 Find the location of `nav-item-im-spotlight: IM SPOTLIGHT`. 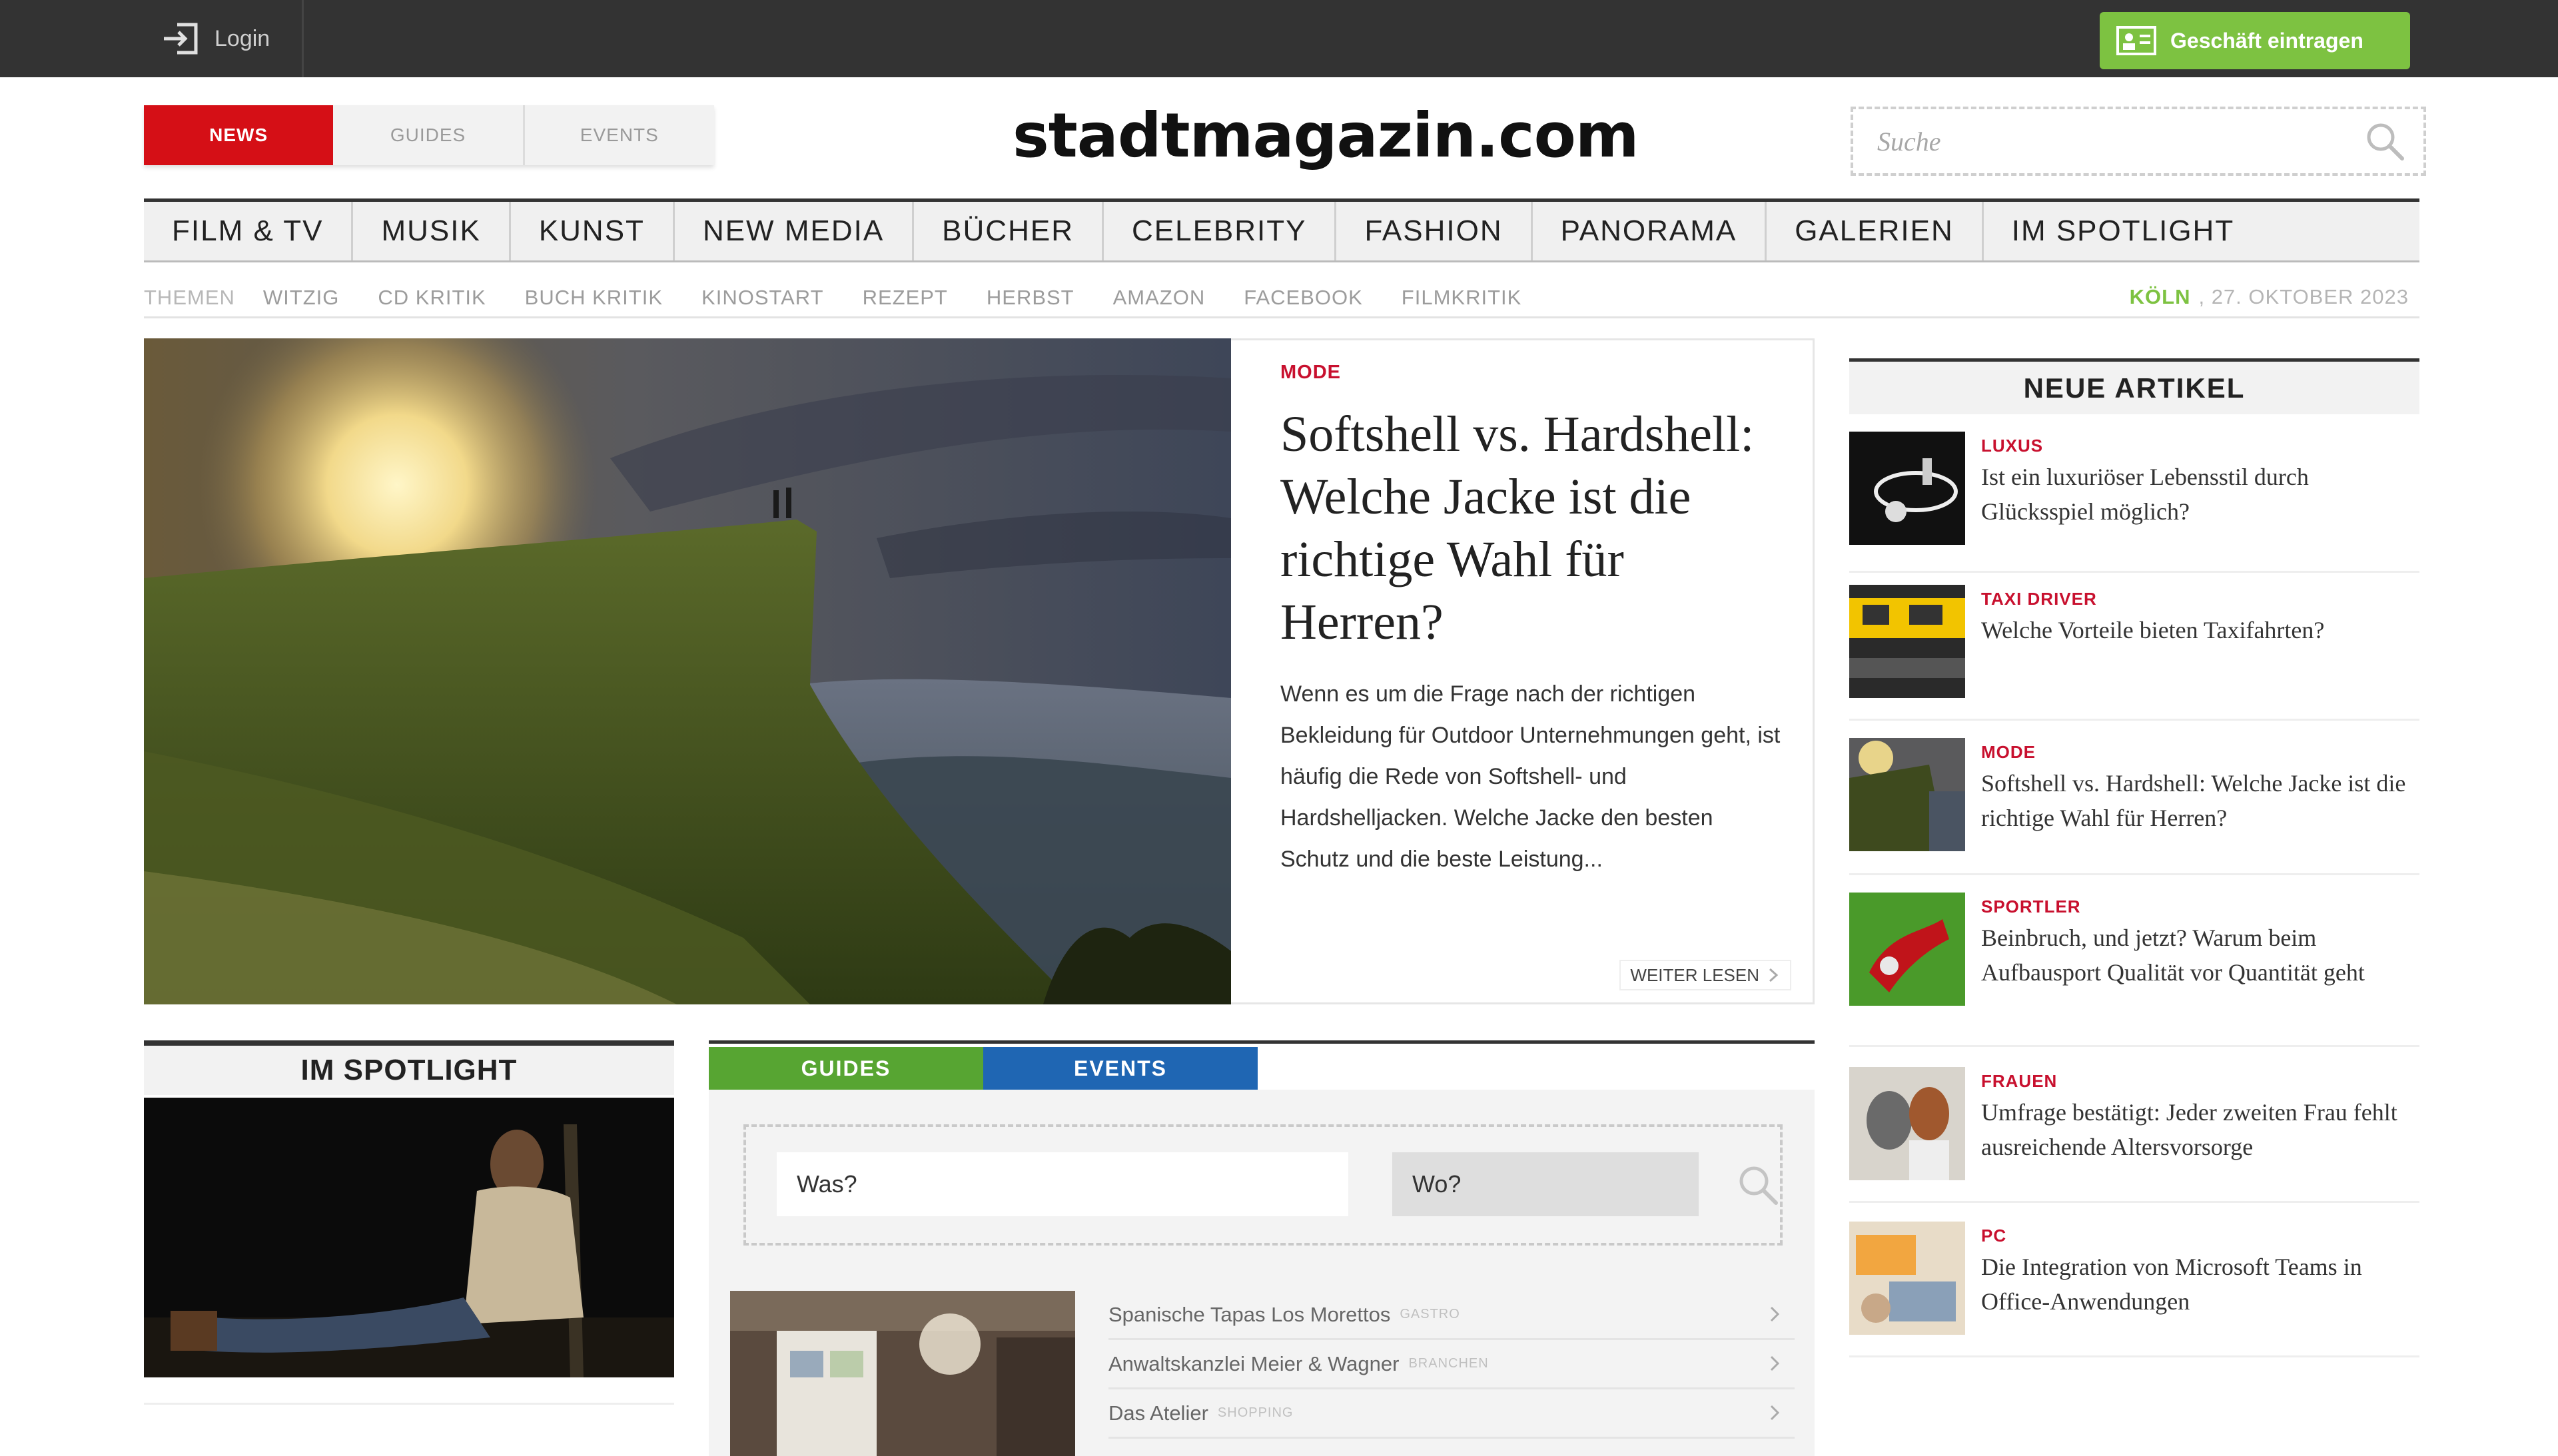

nav-item-im-spotlight: IM SPOTLIGHT is located at coordinates (2123, 231).